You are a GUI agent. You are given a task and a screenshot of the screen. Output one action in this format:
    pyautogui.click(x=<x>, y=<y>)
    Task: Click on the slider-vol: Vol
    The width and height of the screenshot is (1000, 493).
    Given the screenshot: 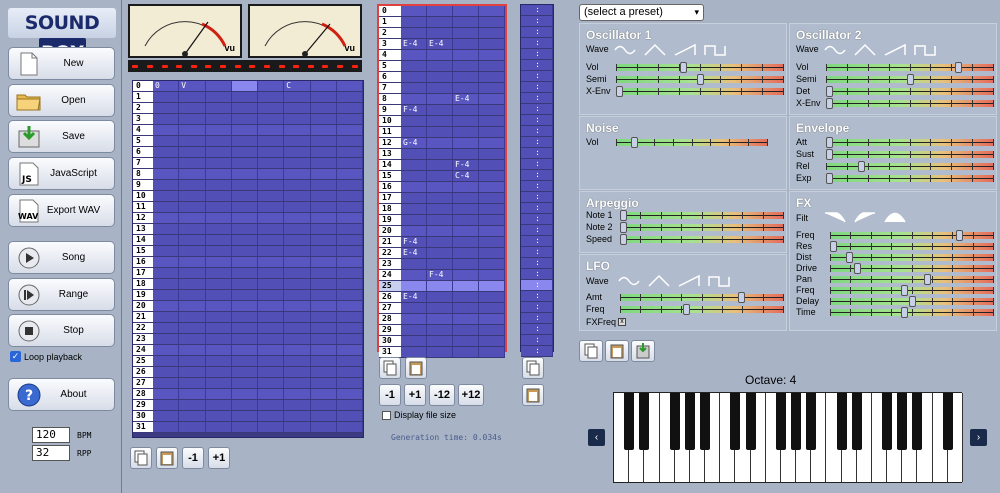 What is the action you would take?
    pyautogui.click(x=685, y=67)
    